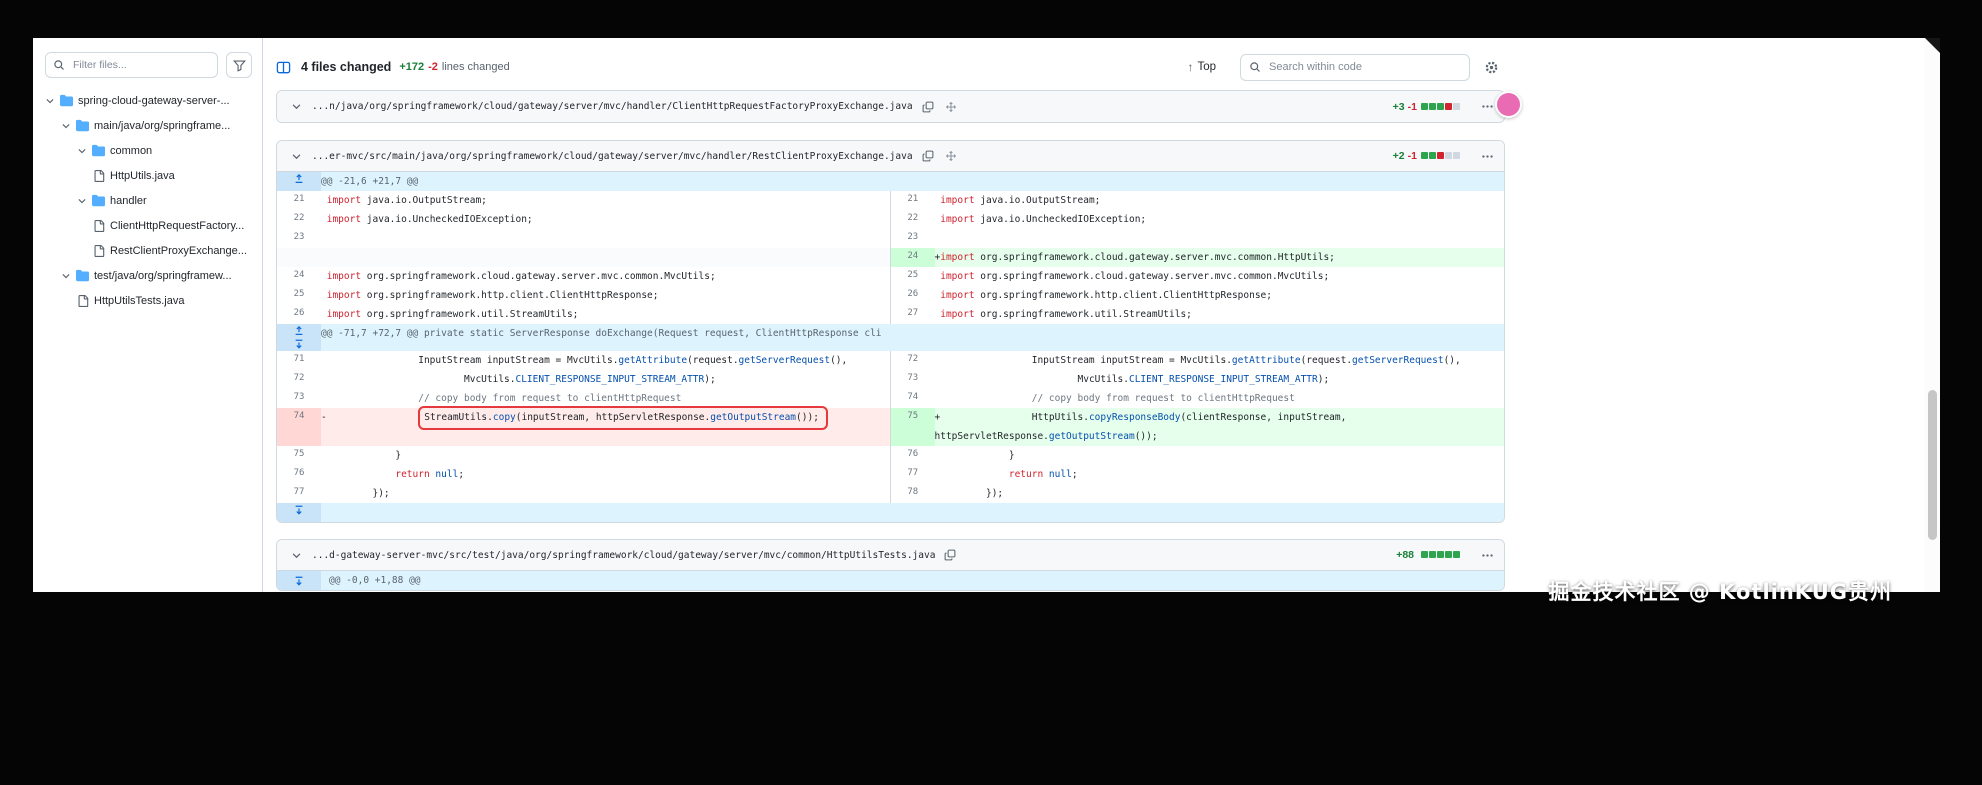 The width and height of the screenshot is (1982, 785). Describe the element at coordinates (1060, 417) in the screenshot. I see `code-token: HttpUtils.` at that location.